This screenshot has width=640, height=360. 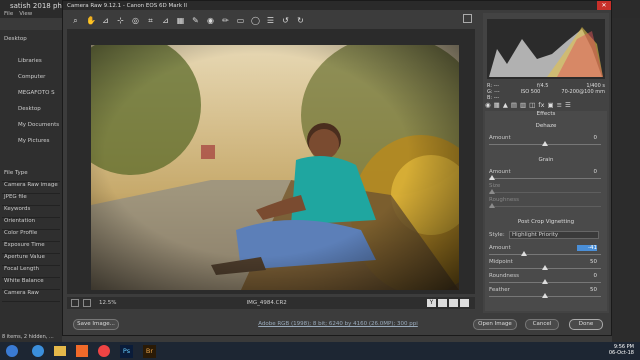 I want to click on target-adjust-icon: ◎, so click(x=135, y=20).